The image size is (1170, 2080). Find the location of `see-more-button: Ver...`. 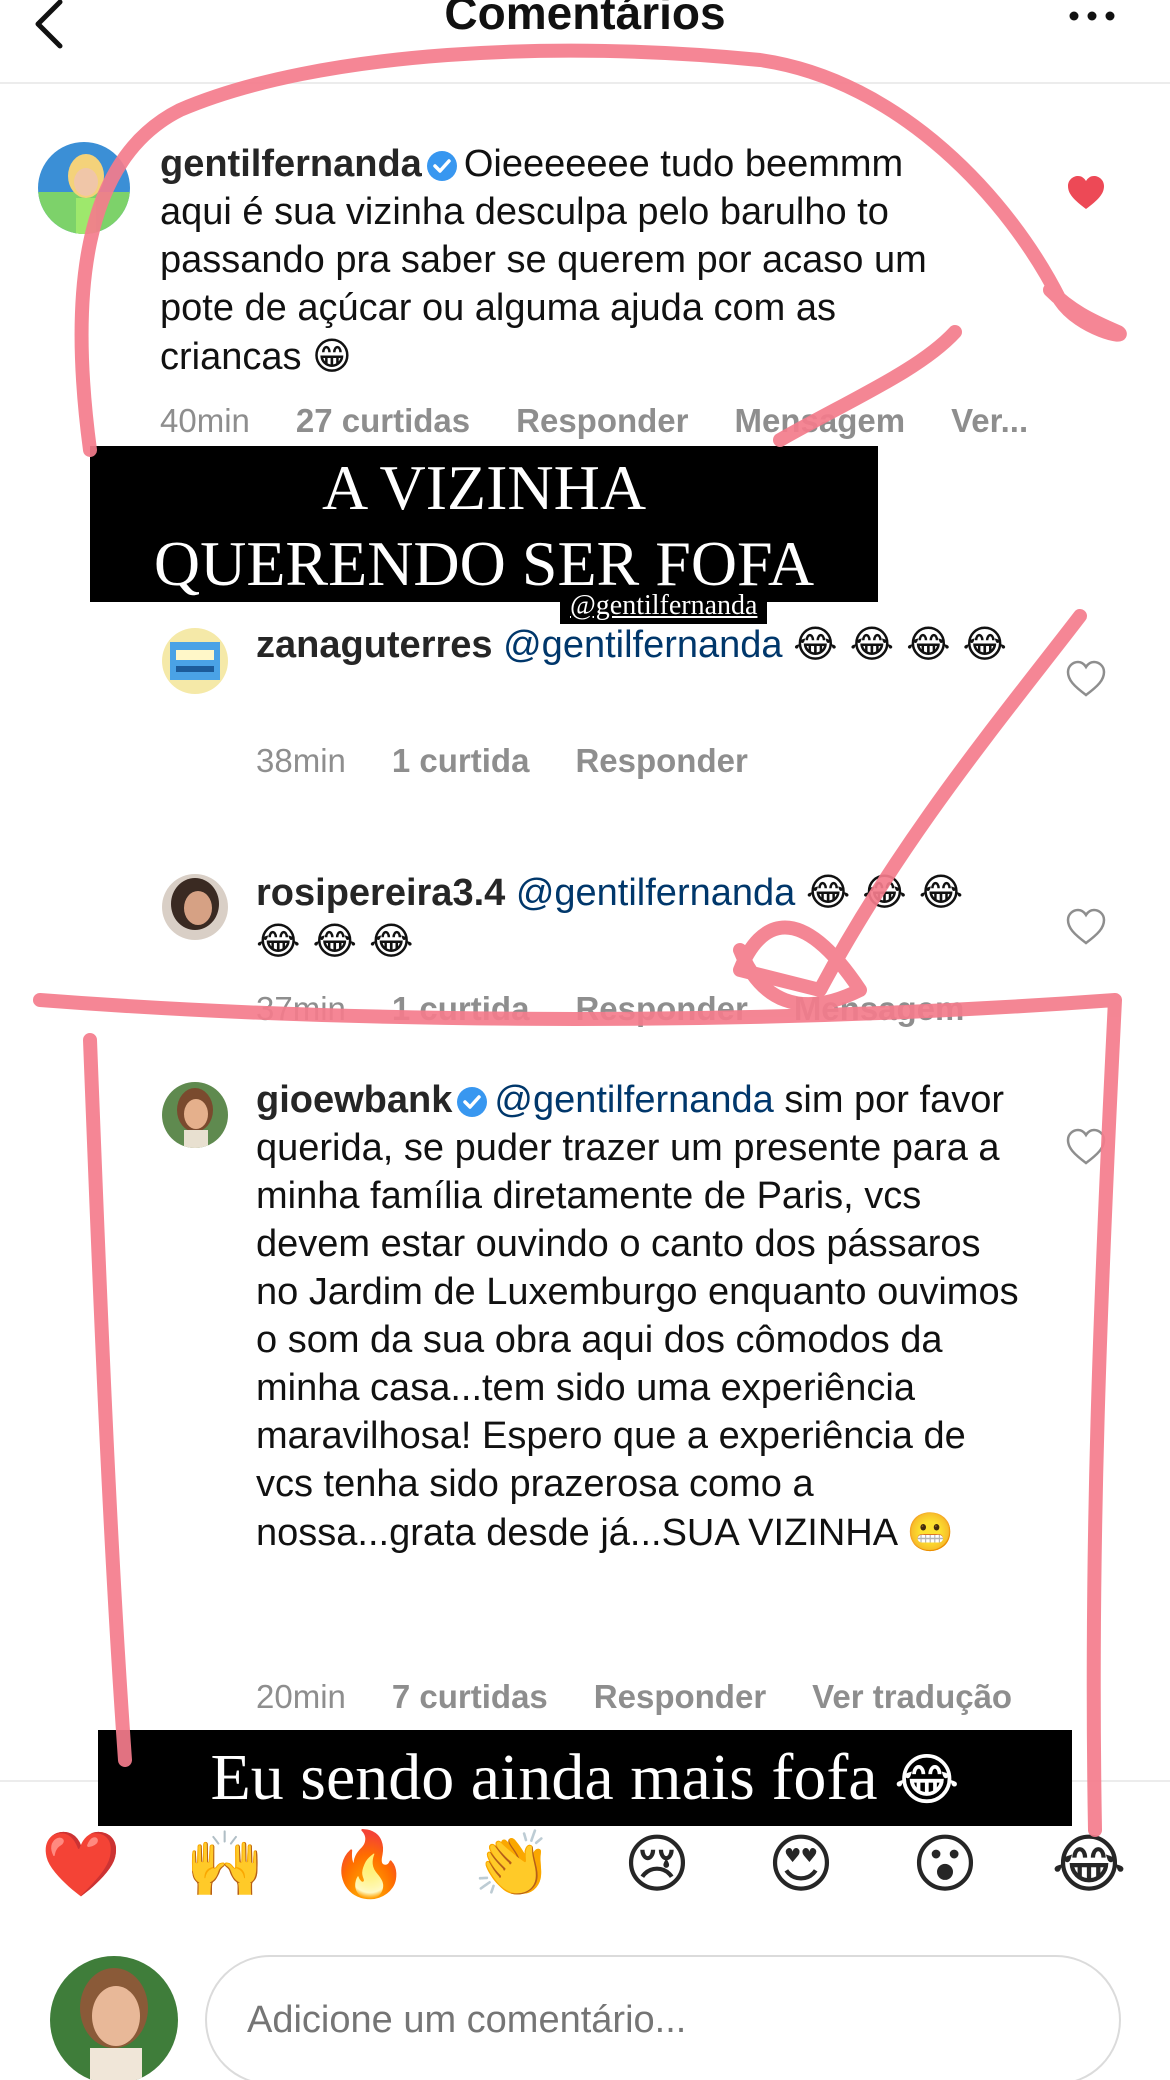

see-more-button: Ver... is located at coordinates (989, 420).